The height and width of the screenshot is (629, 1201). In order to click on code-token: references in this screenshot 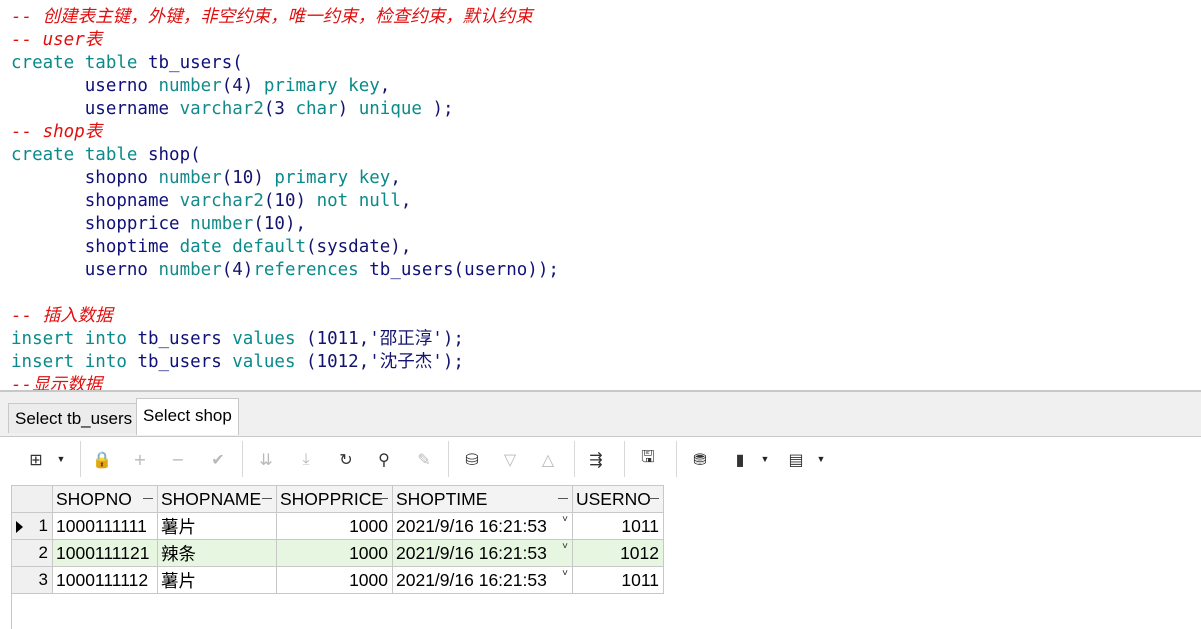, I will do `click(311, 270)`.